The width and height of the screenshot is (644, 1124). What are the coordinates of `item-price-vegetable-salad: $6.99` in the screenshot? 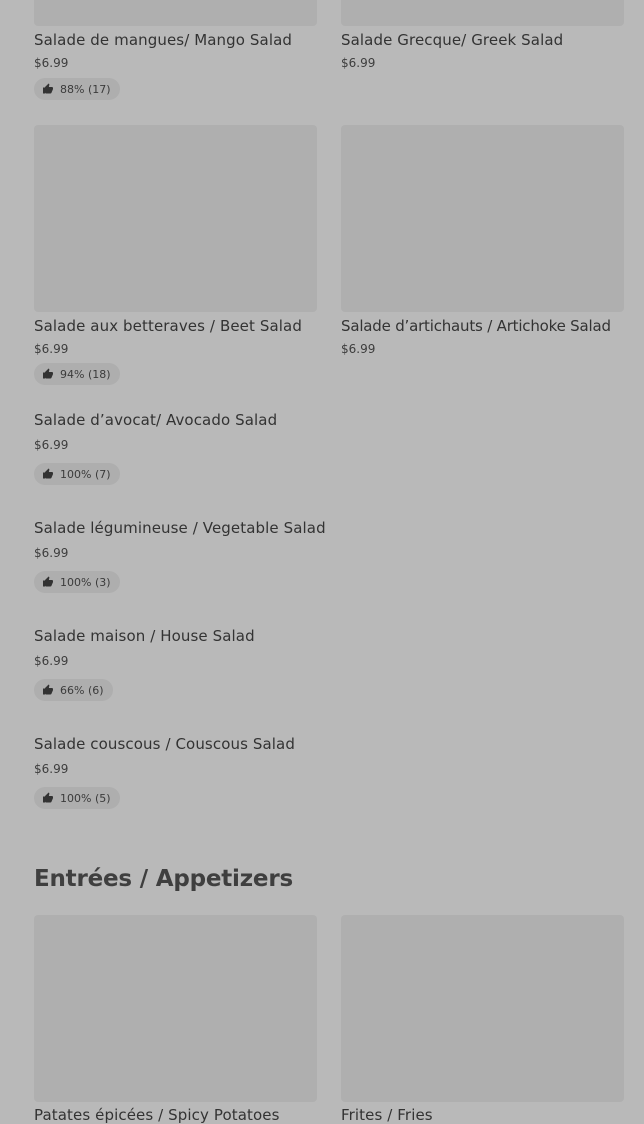 It's located at (51, 553).